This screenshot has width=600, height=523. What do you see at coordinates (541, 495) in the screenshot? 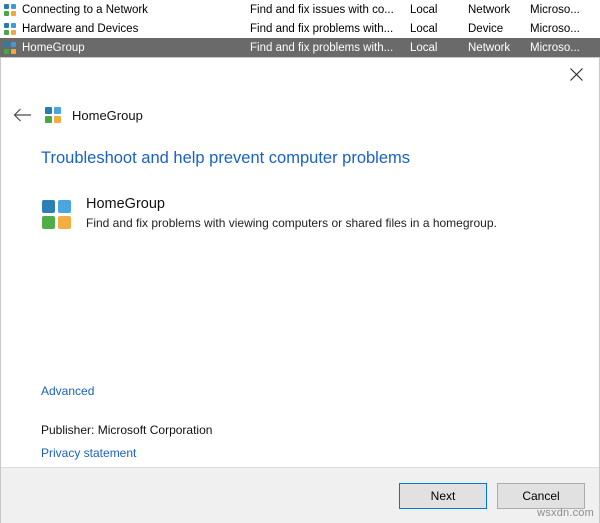
I see `cancel-button: Cancel` at bounding box center [541, 495].